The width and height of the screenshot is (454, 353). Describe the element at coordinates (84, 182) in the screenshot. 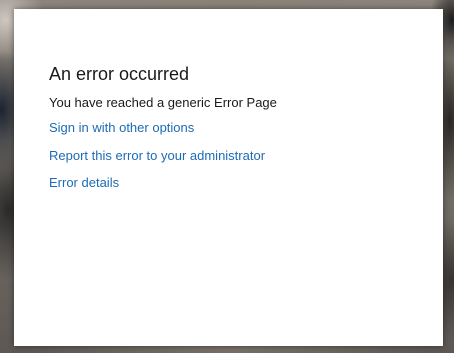

I see `error-details-link: Error details` at that location.